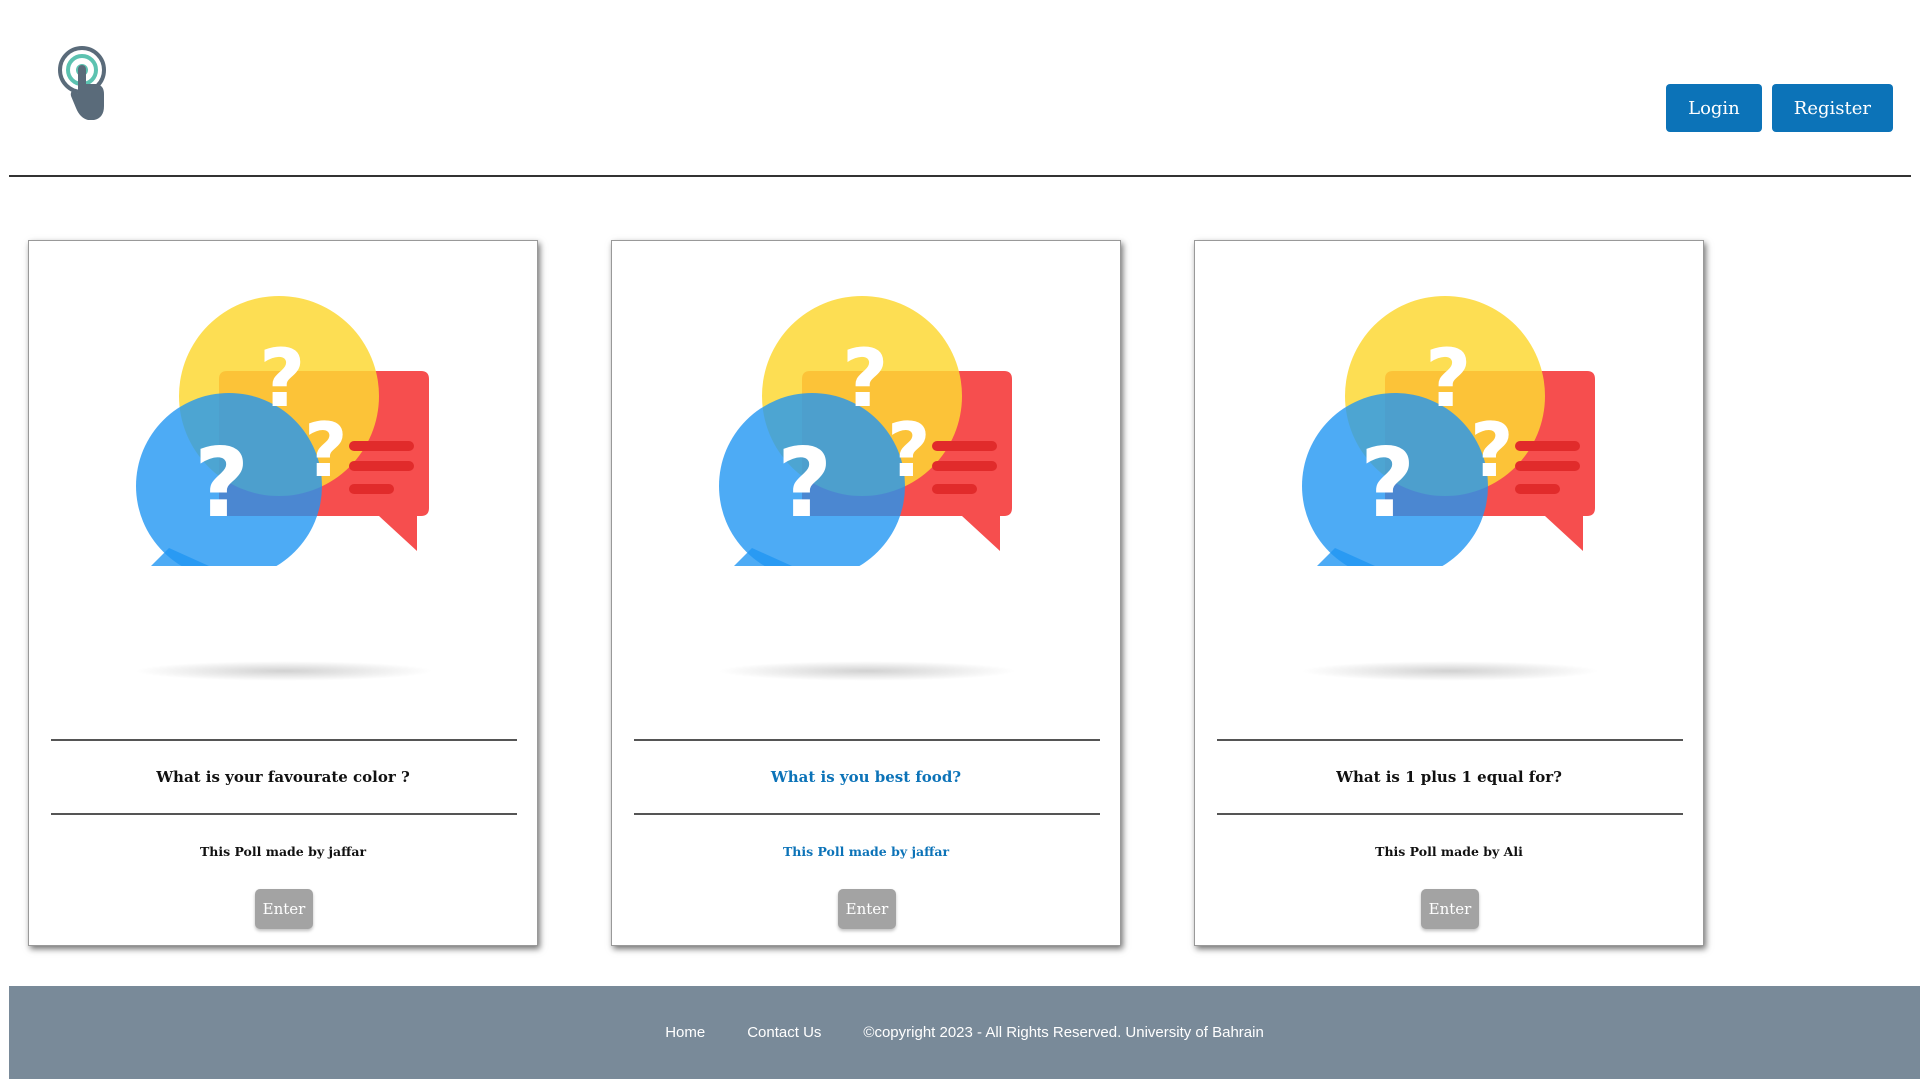  I want to click on poll-question: What is you best food?, so click(866, 777).